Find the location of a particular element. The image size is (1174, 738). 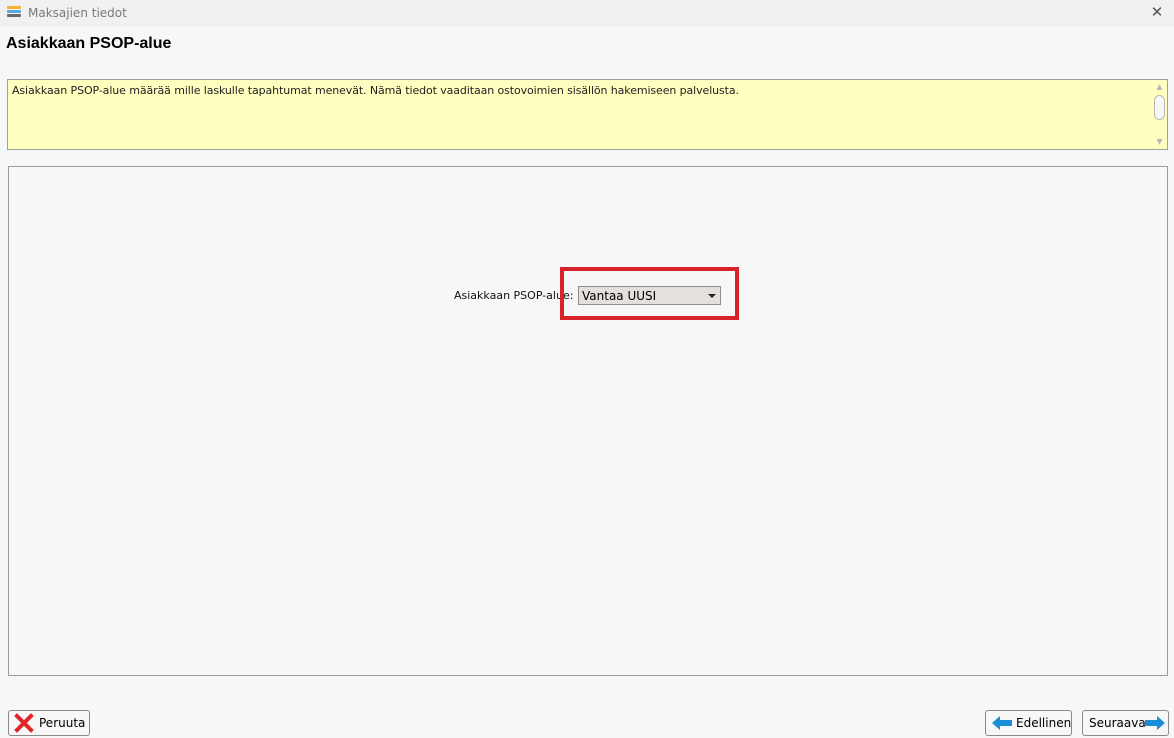

app-icon is located at coordinates (14, 13).